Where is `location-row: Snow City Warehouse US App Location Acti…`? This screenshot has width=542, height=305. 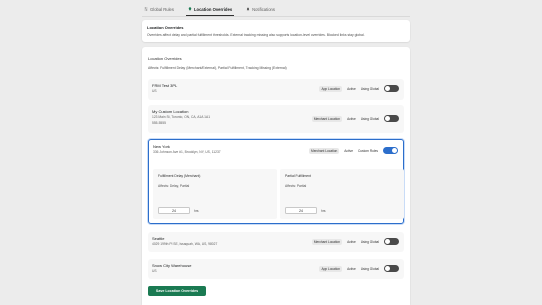
location-row: Snow City Warehouse US App Location Acti… is located at coordinates (276, 269).